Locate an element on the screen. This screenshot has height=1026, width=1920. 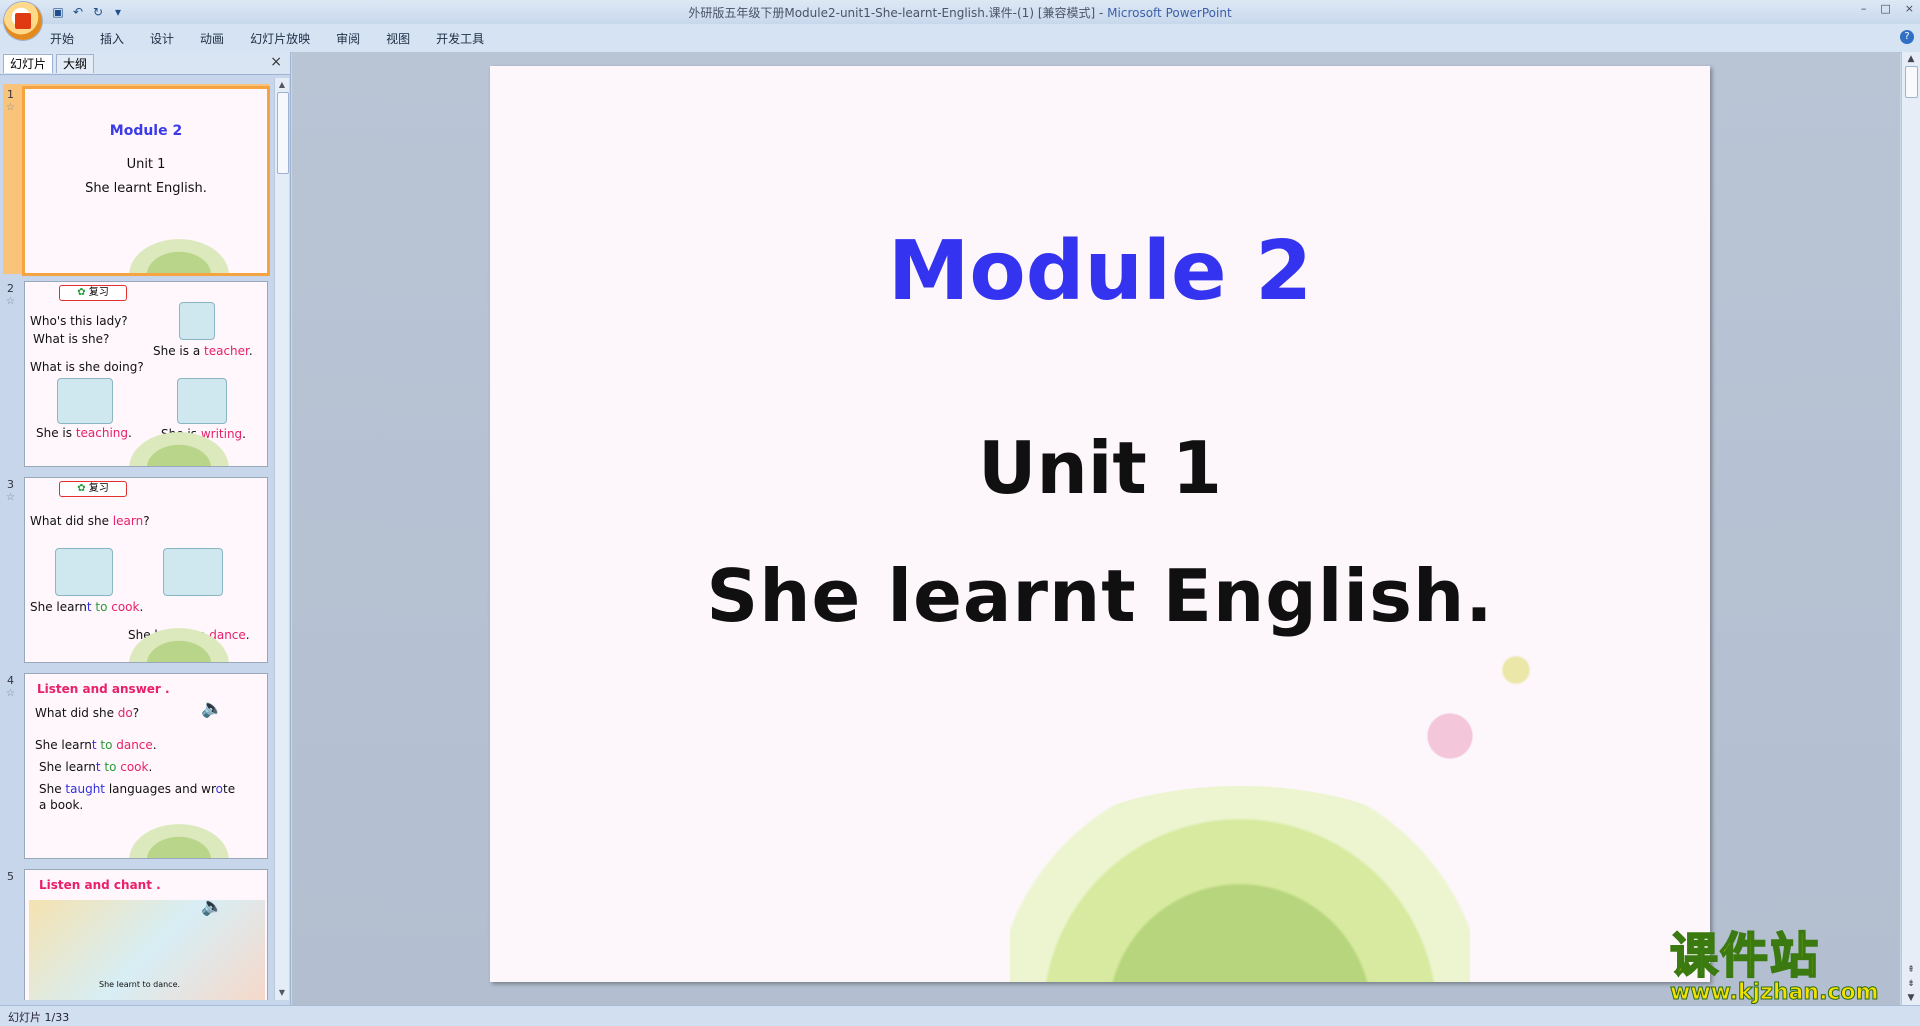
thumb-unit: Unit 1 is located at coordinates (146, 164).